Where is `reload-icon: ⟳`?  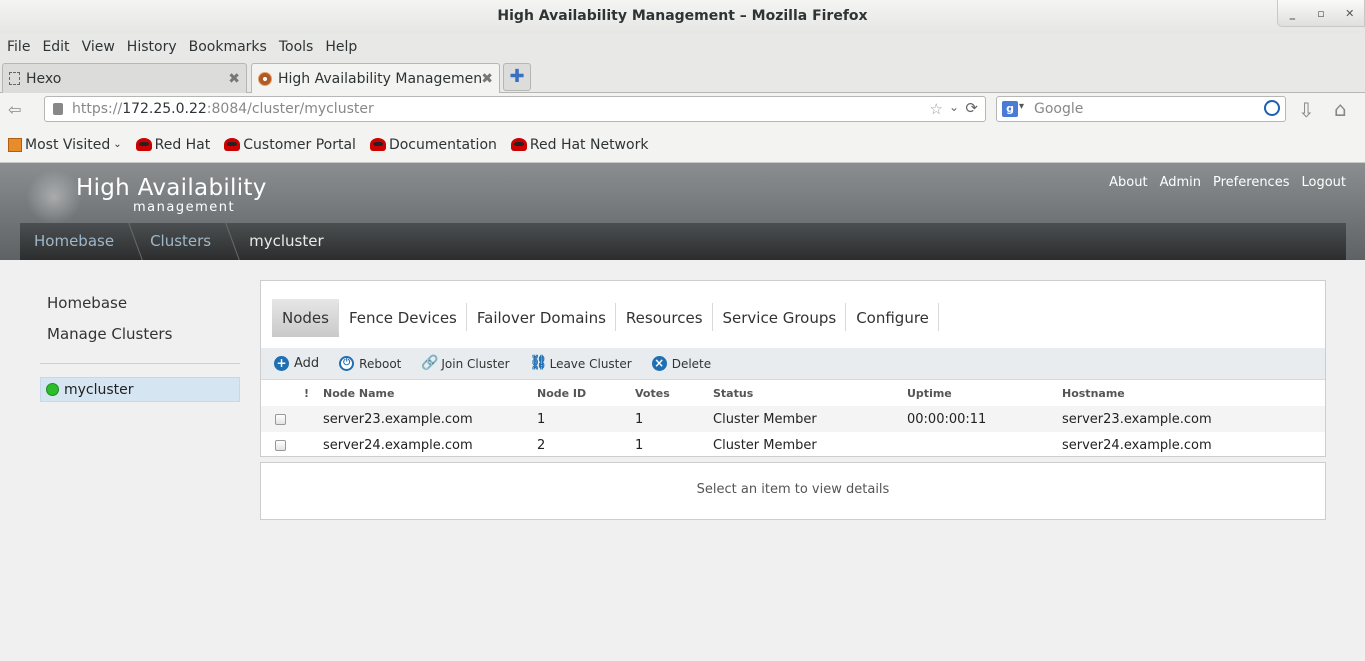
reload-icon: ⟳ is located at coordinates (971, 108).